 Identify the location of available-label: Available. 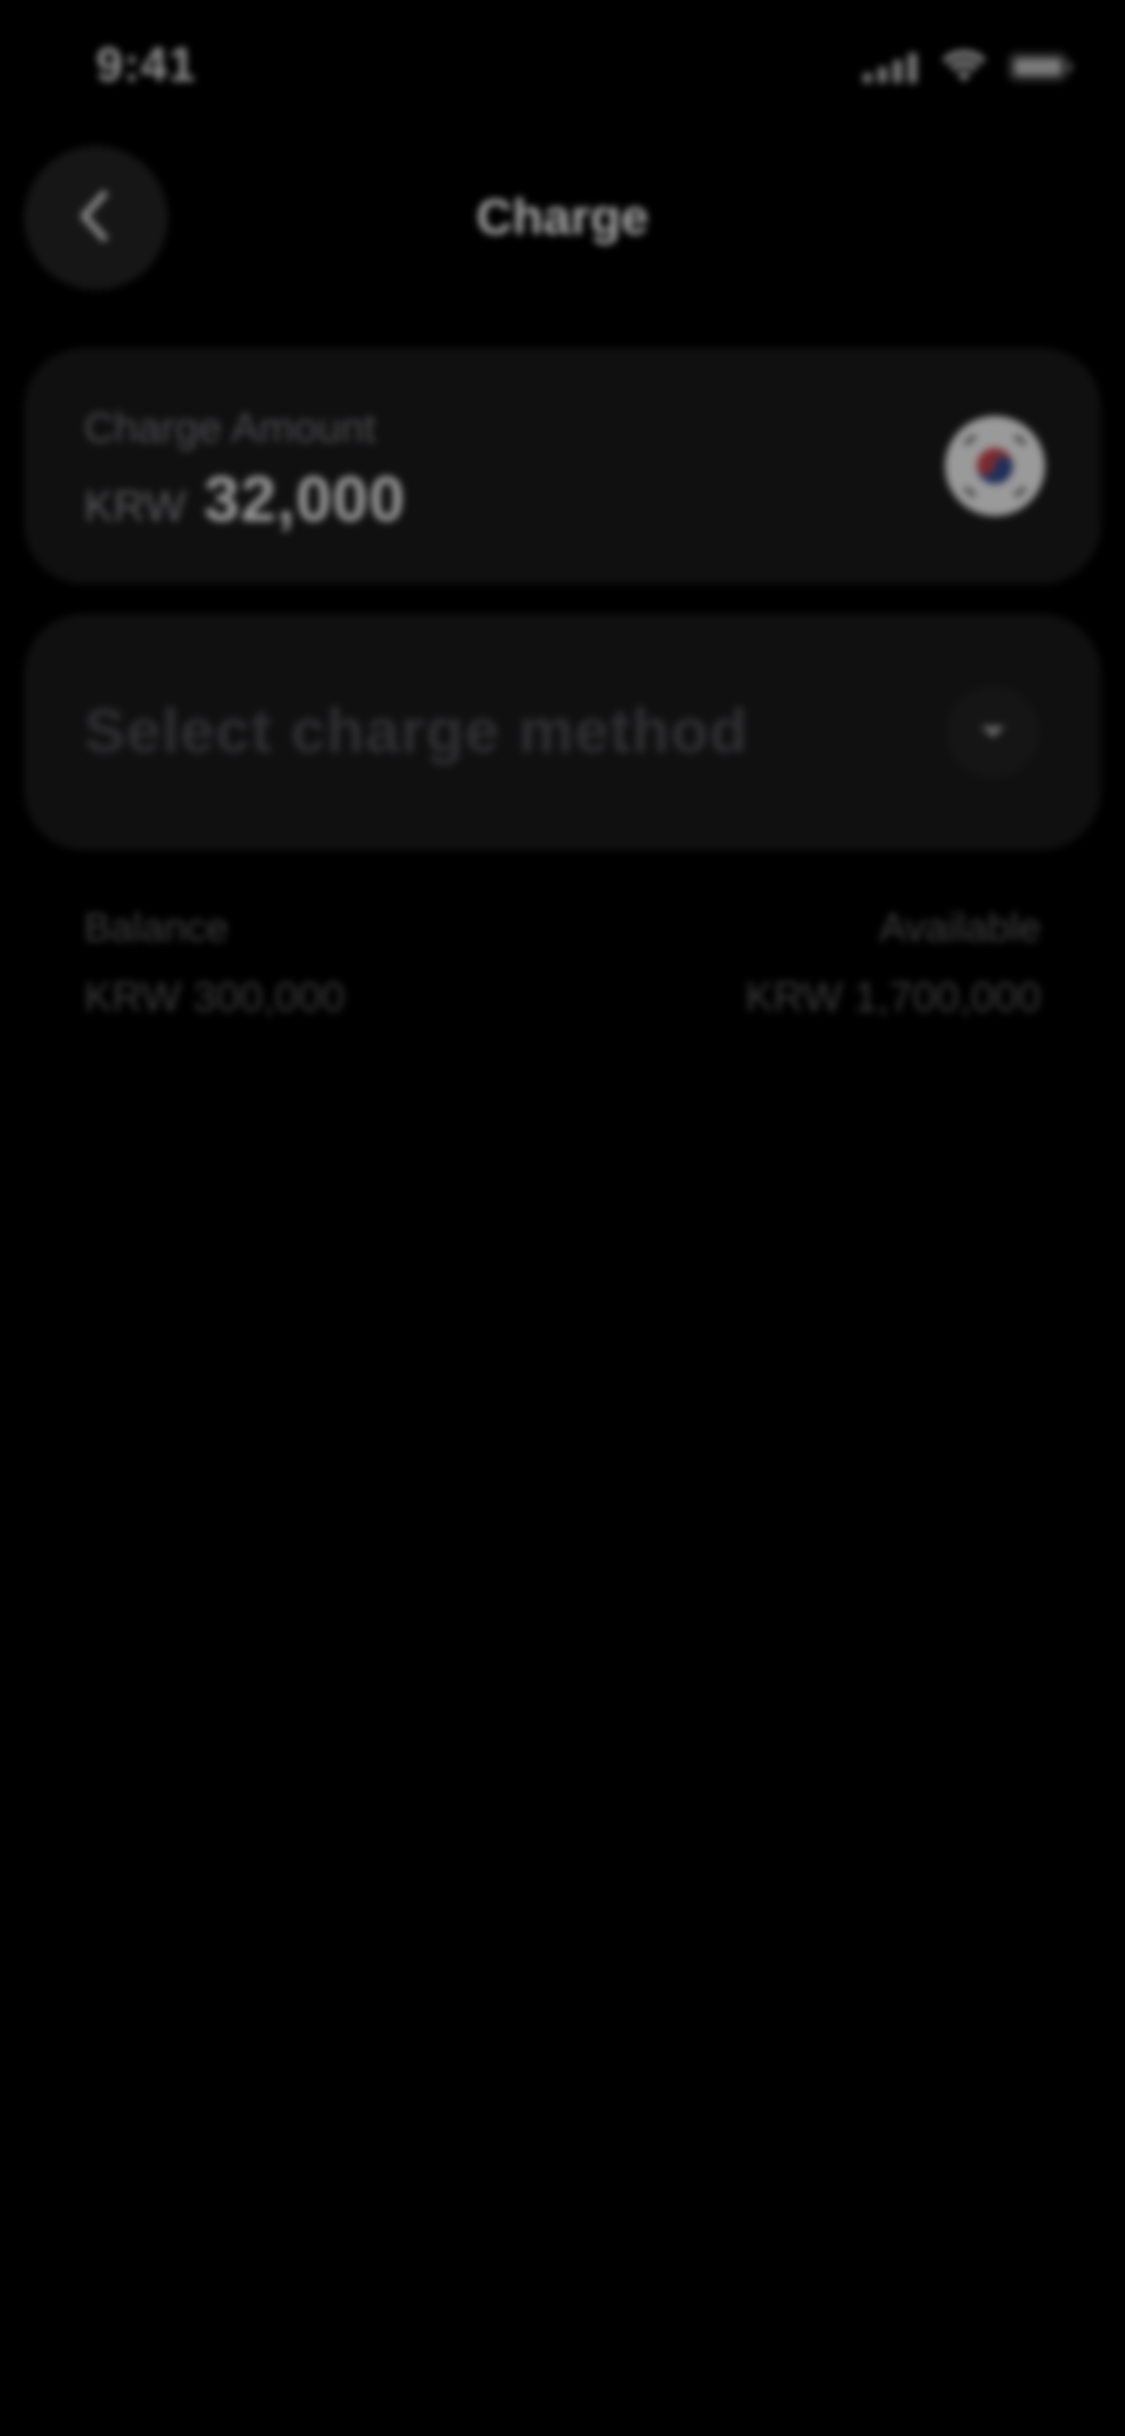
(960, 928).